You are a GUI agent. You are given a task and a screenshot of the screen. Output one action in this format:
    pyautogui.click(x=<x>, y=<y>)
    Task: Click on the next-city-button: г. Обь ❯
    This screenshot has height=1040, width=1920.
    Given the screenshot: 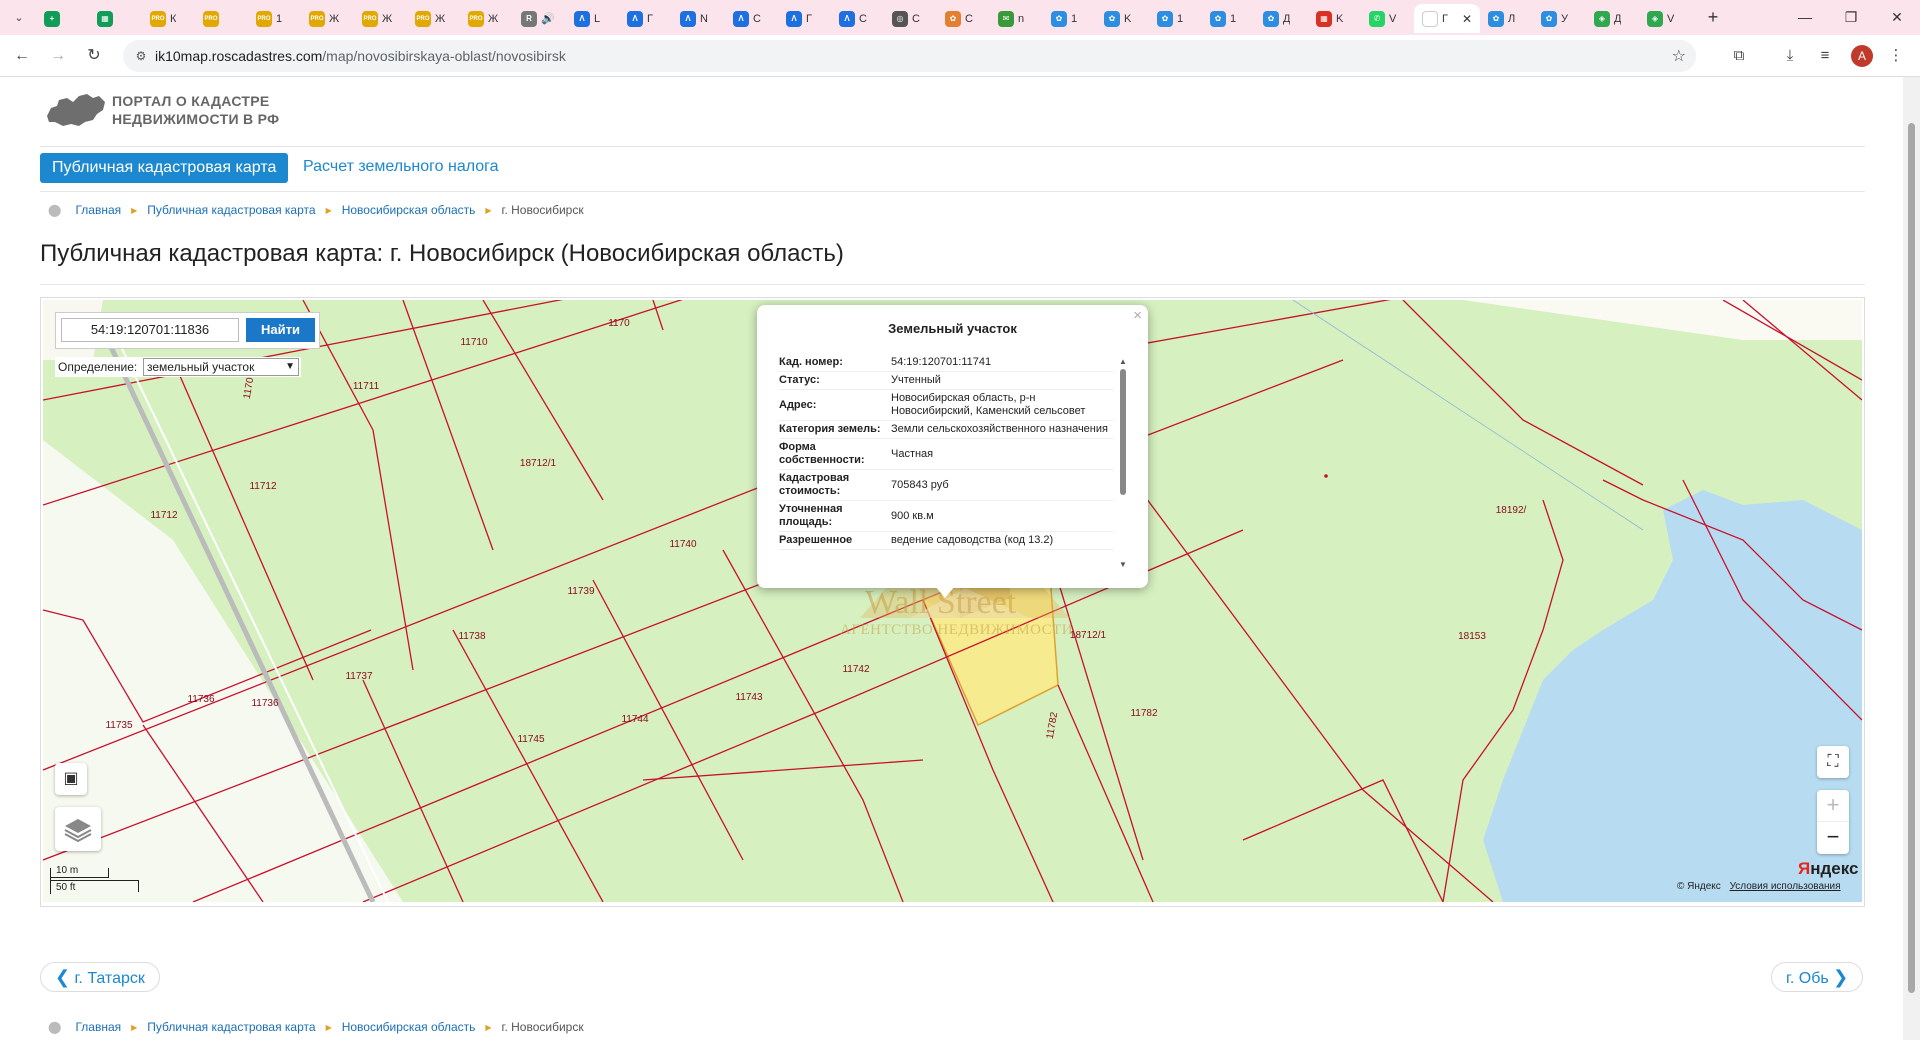 What is the action you would take?
    pyautogui.click(x=1817, y=977)
    